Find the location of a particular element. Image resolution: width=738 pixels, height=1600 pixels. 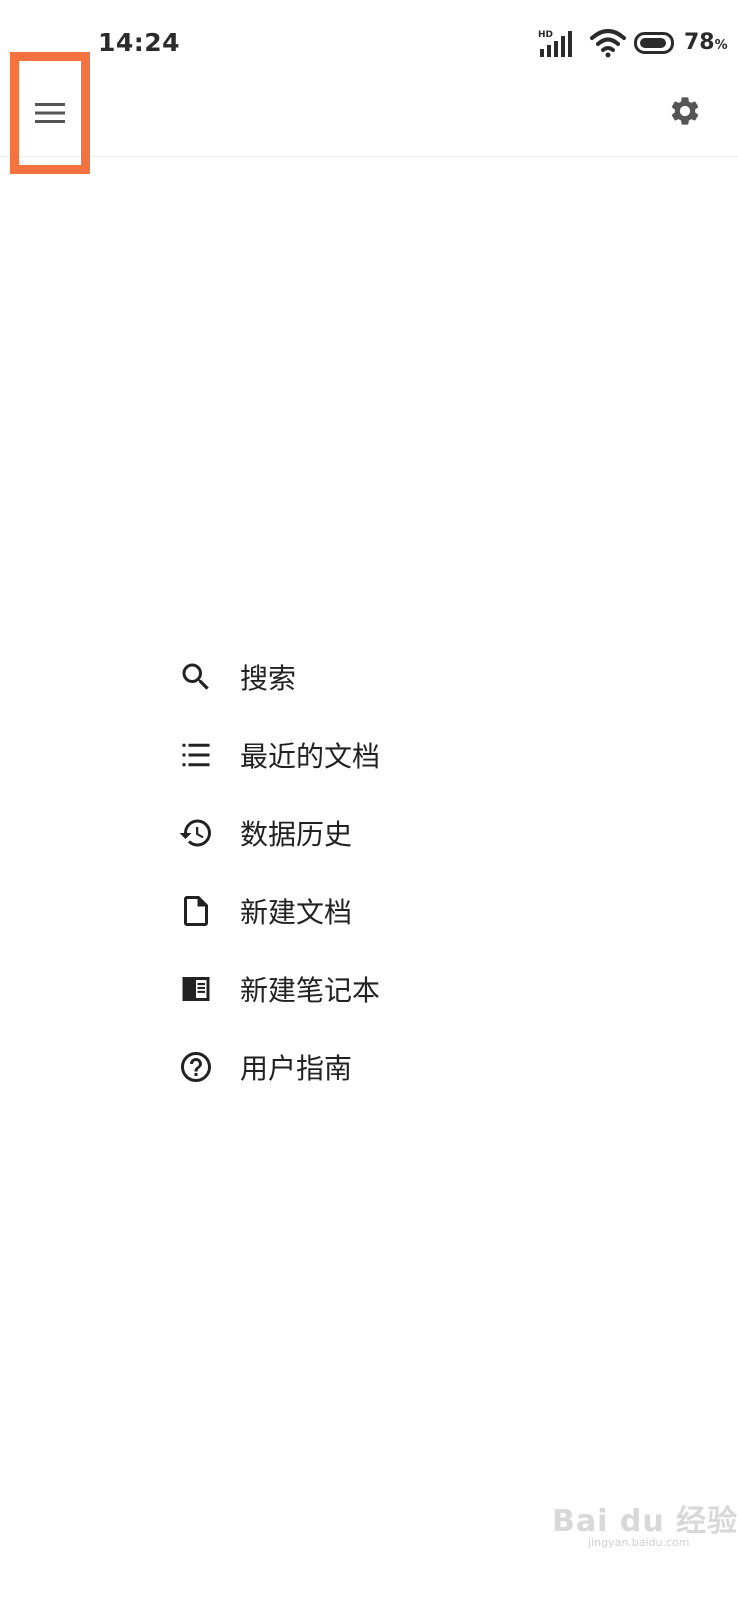

wifi-icon is located at coordinates (608, 43).